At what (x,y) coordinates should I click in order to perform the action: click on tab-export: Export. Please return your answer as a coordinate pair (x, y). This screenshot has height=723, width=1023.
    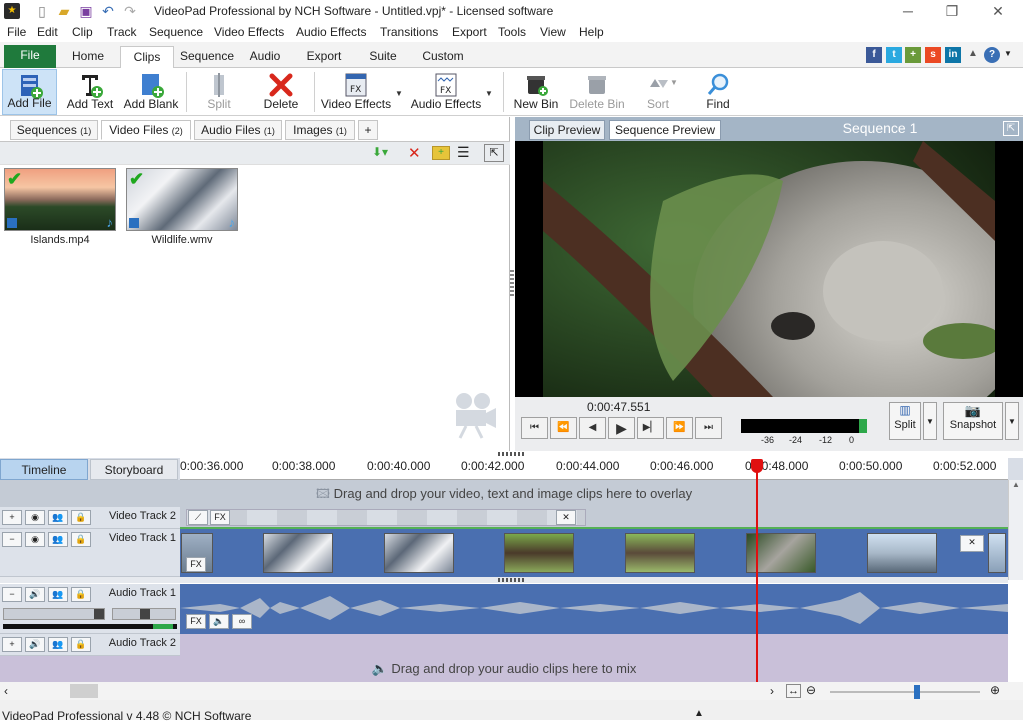
    Looking at the image, I should click on (324, 57).